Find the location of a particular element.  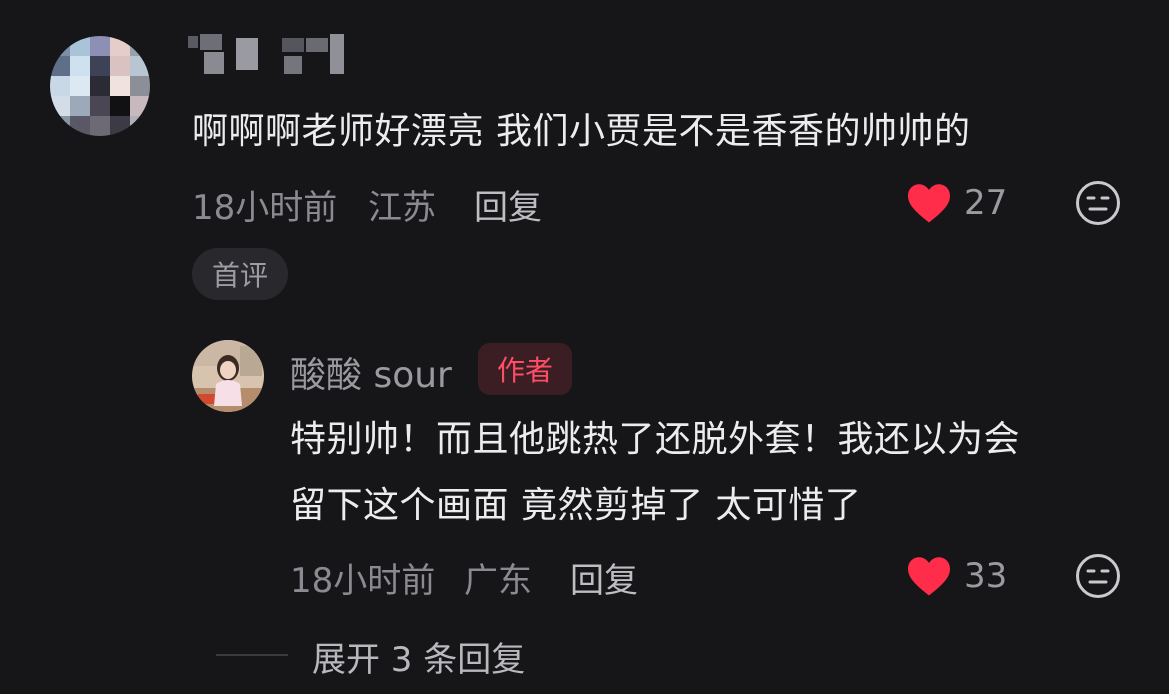

reply-like-button is located at coordinates (929, 578).